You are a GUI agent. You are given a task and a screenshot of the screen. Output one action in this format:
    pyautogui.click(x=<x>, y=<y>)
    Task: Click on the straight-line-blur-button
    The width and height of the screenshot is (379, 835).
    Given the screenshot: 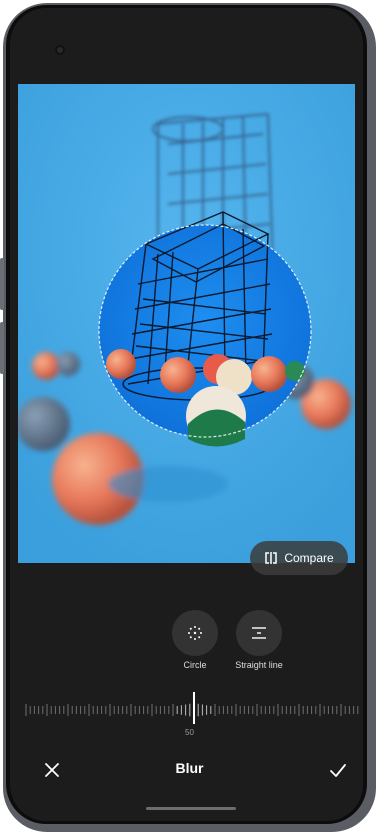 What is the action you would take?
    pyautogui.click(x=259, y=633)
    